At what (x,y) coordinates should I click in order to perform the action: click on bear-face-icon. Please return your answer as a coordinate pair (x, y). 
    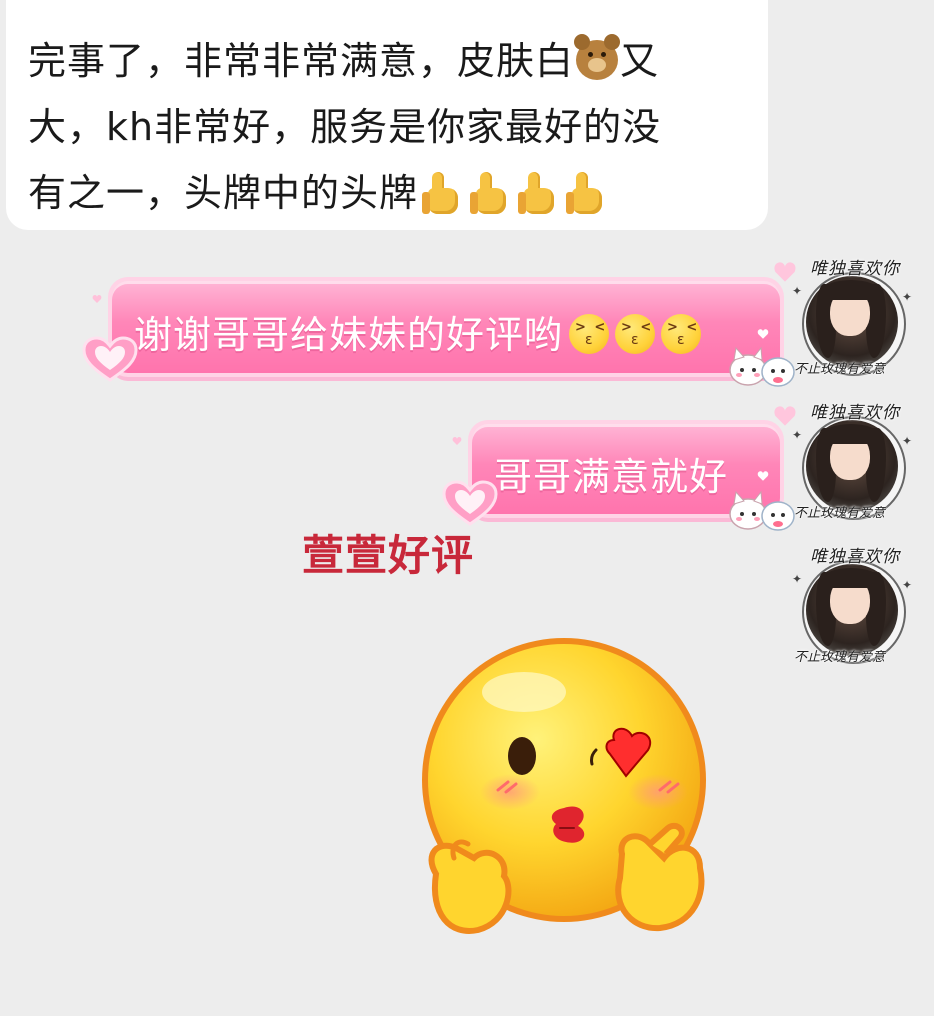
    Looking at the image, I should click on (597, 56).